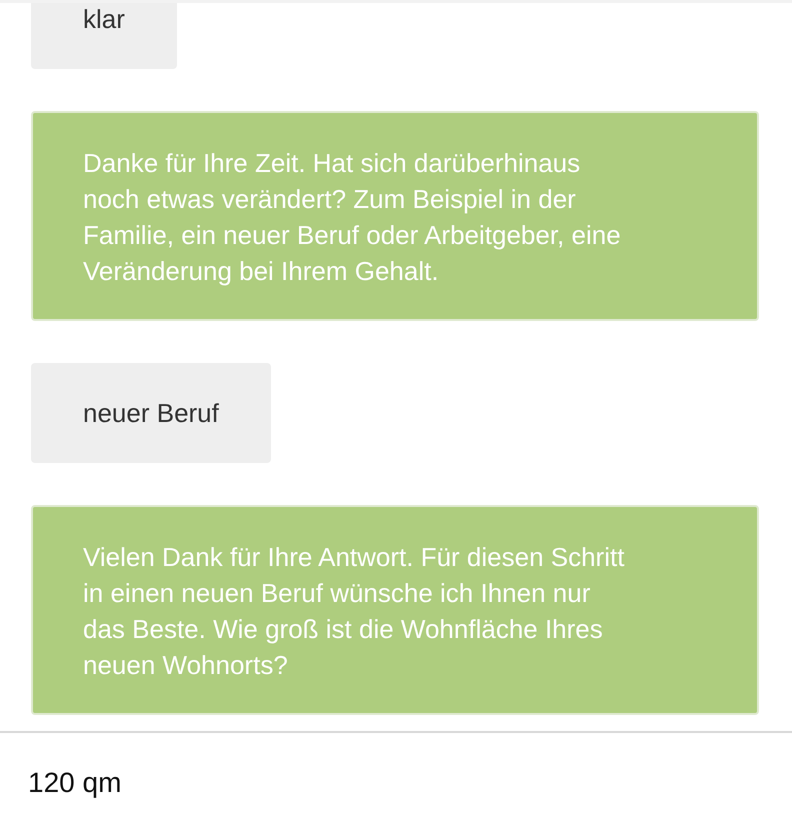  I want to click on user-message: klar, so click(104, 36).